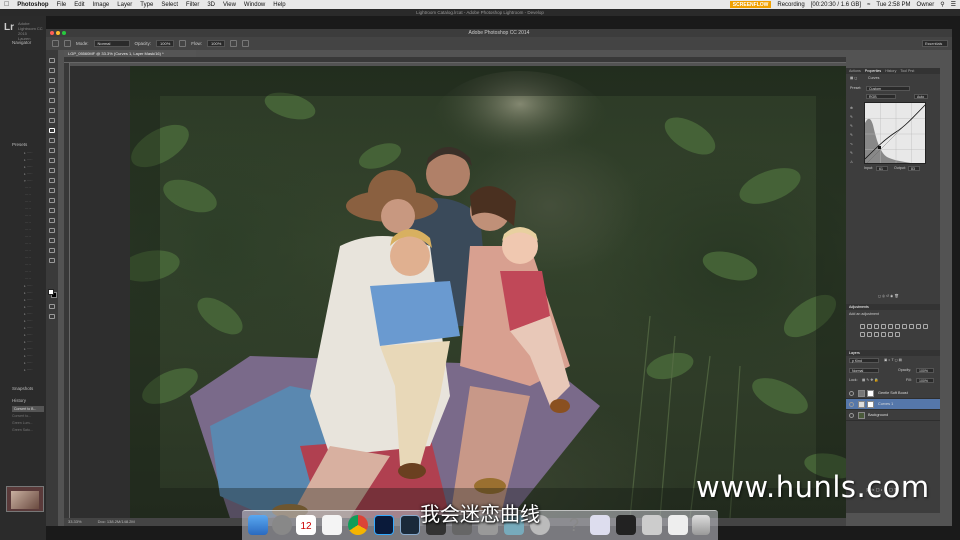 This screenshot has height=540, width=960. I want to click on brightness-icon, so click(862, 326).